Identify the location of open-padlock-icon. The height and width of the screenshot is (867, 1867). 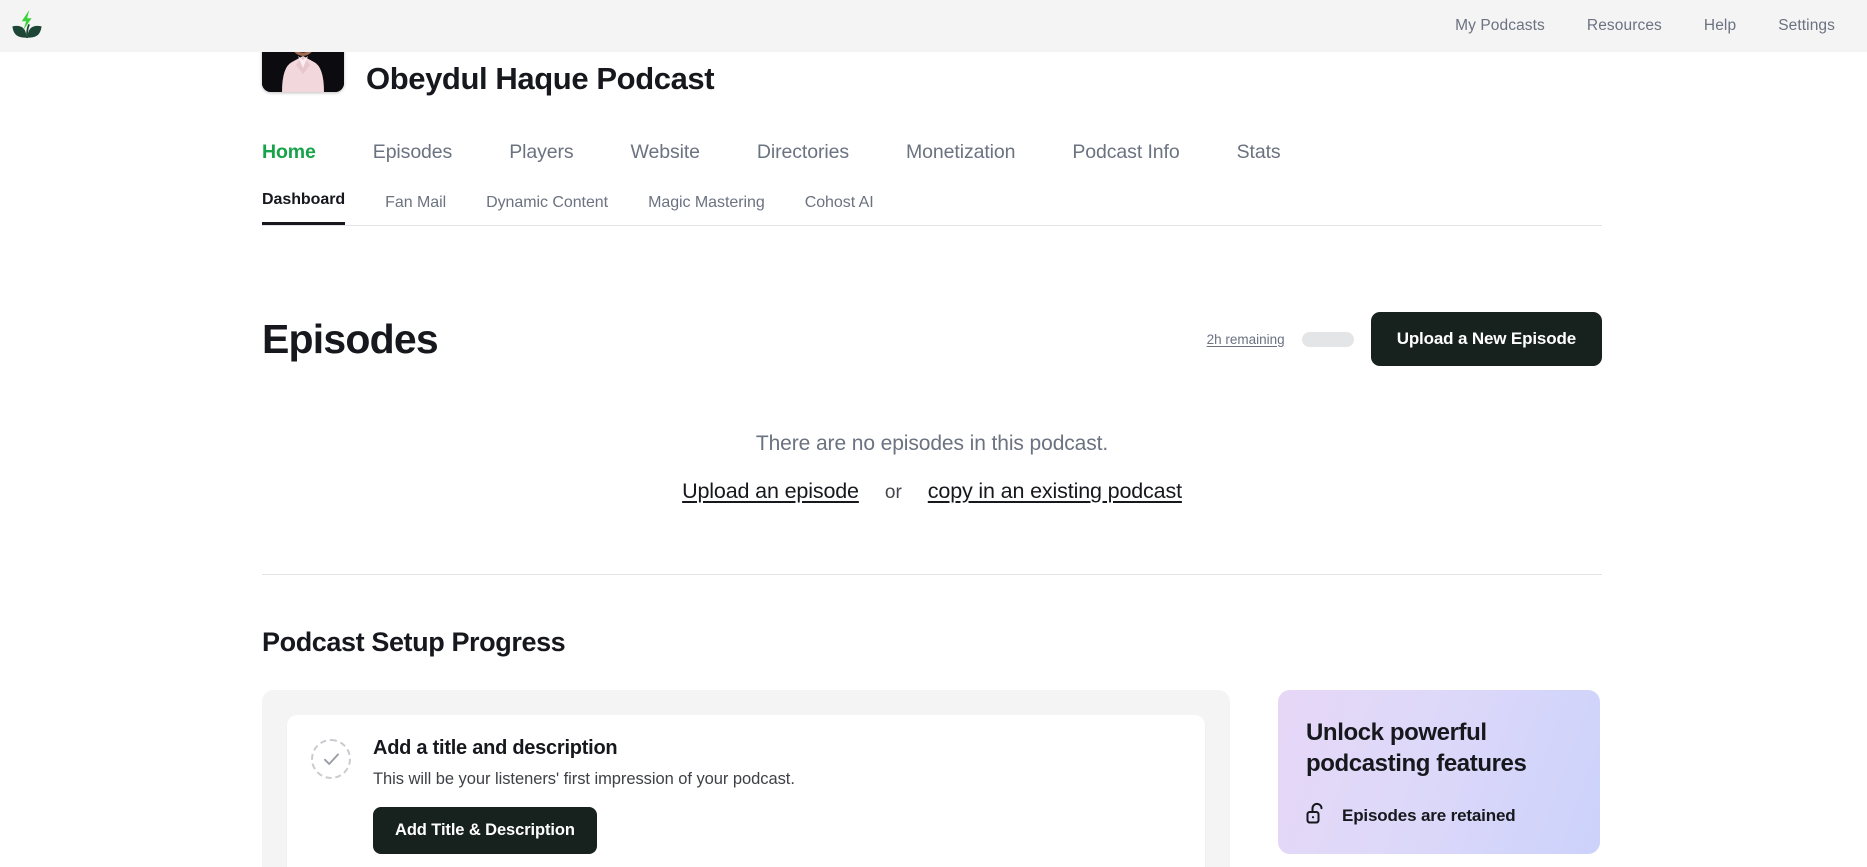
(1314, 813).